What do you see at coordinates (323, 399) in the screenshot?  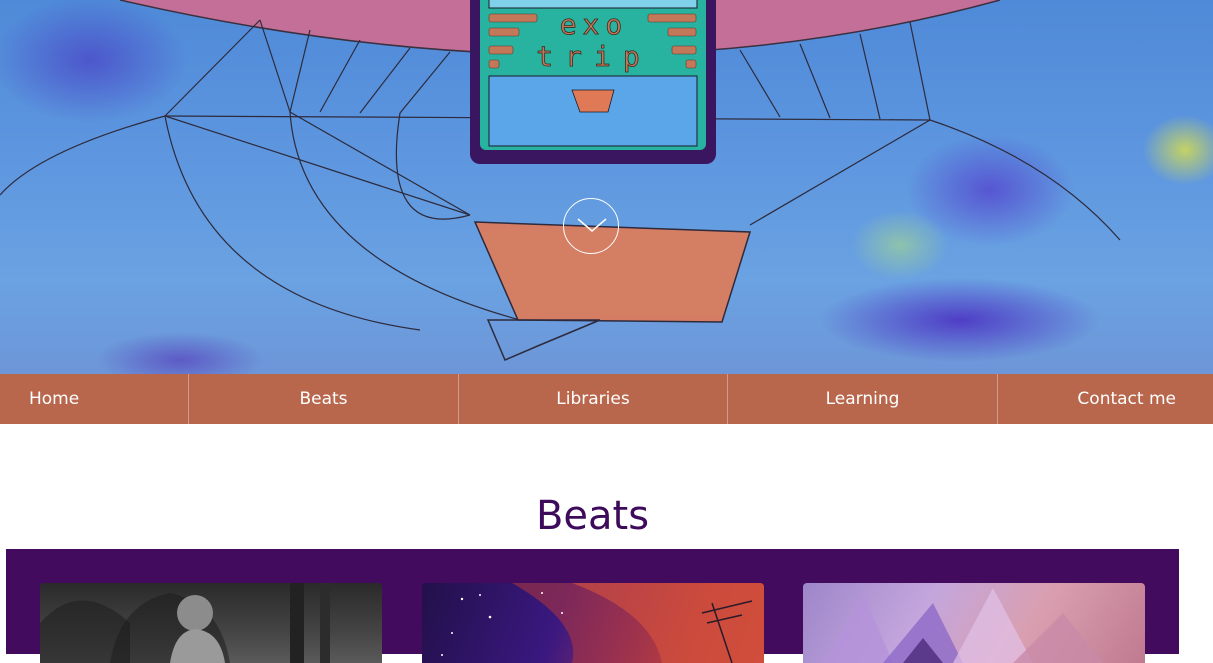 I see `nav-item-beats: Beats` at bounding box center [323, 399].